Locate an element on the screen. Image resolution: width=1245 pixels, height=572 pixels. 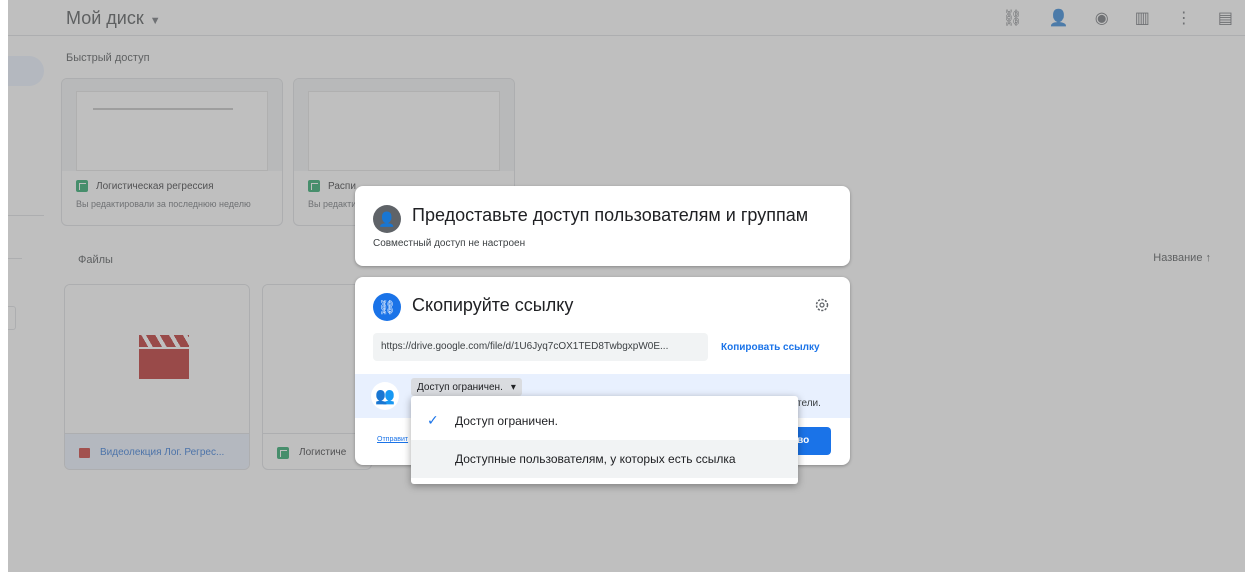
access-dropdown: Доступ ограничен. ▾ is located at coordinates (466, 387).